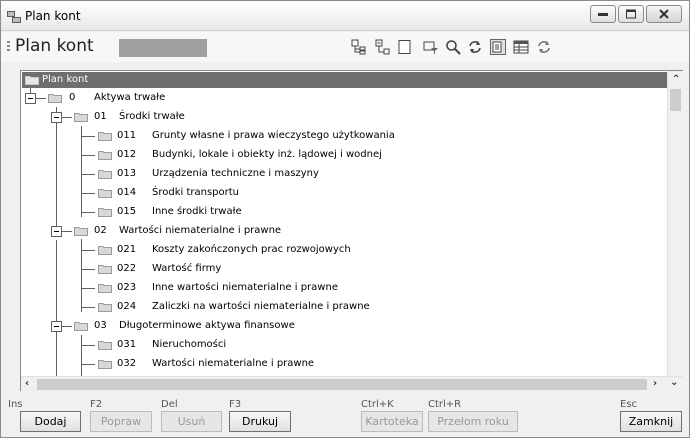 The image size is (690, 438). I want to click on account-name: Aktywa trwałe, so click(129, 97).